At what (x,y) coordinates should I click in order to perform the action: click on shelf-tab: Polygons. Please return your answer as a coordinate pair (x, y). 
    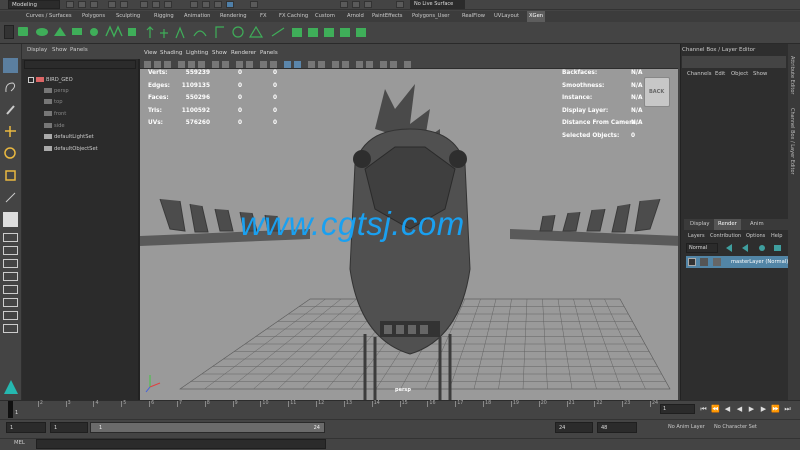
    Looking at the image, I should click on (93, 16).